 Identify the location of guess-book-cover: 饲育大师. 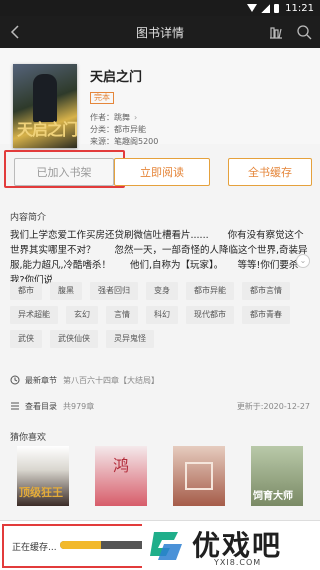
(277, 476).